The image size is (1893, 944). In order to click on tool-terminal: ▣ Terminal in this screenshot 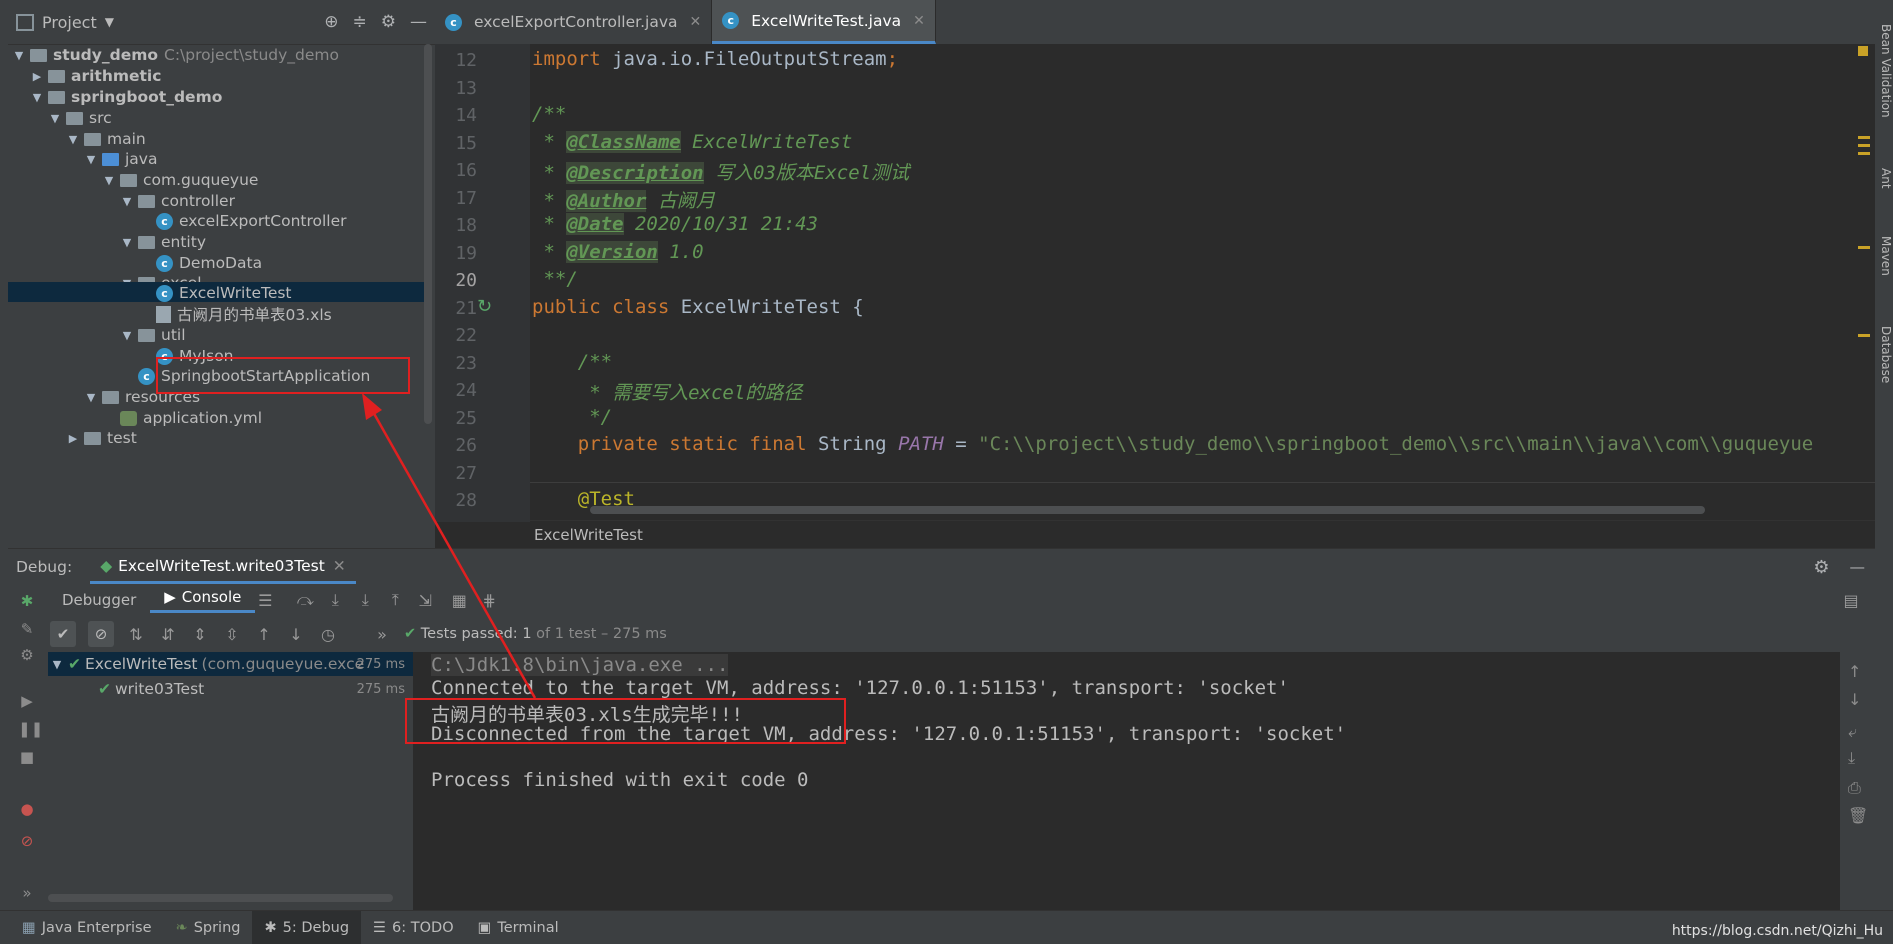, I will do `click(518, 927)`.